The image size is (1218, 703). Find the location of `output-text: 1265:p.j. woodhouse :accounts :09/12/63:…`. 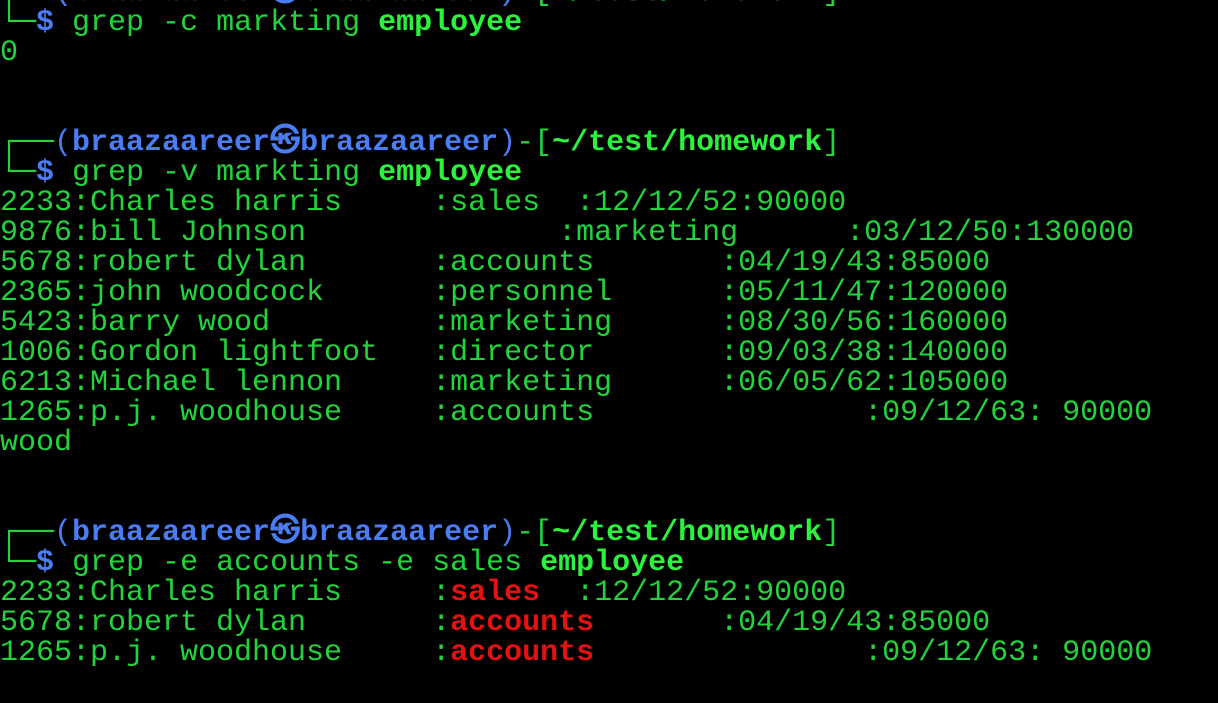

output-text: 1265:p.j. woodhouse :accounts :09/12/63:… is located at coordinates (576, 413).